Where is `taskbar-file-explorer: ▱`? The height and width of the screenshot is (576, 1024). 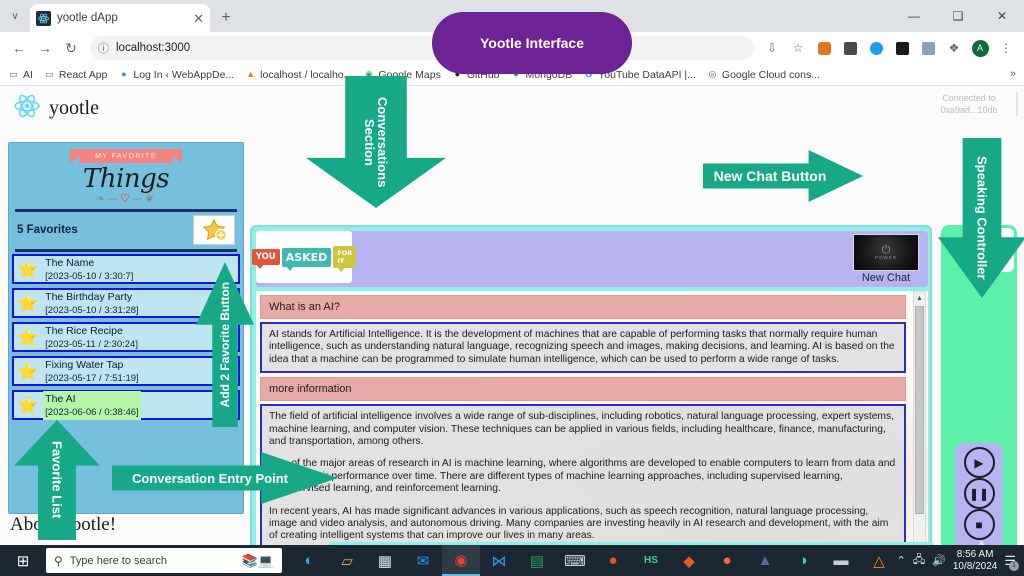 taskbar-file-explorer: ▱ is located at coordinates (347, 560).